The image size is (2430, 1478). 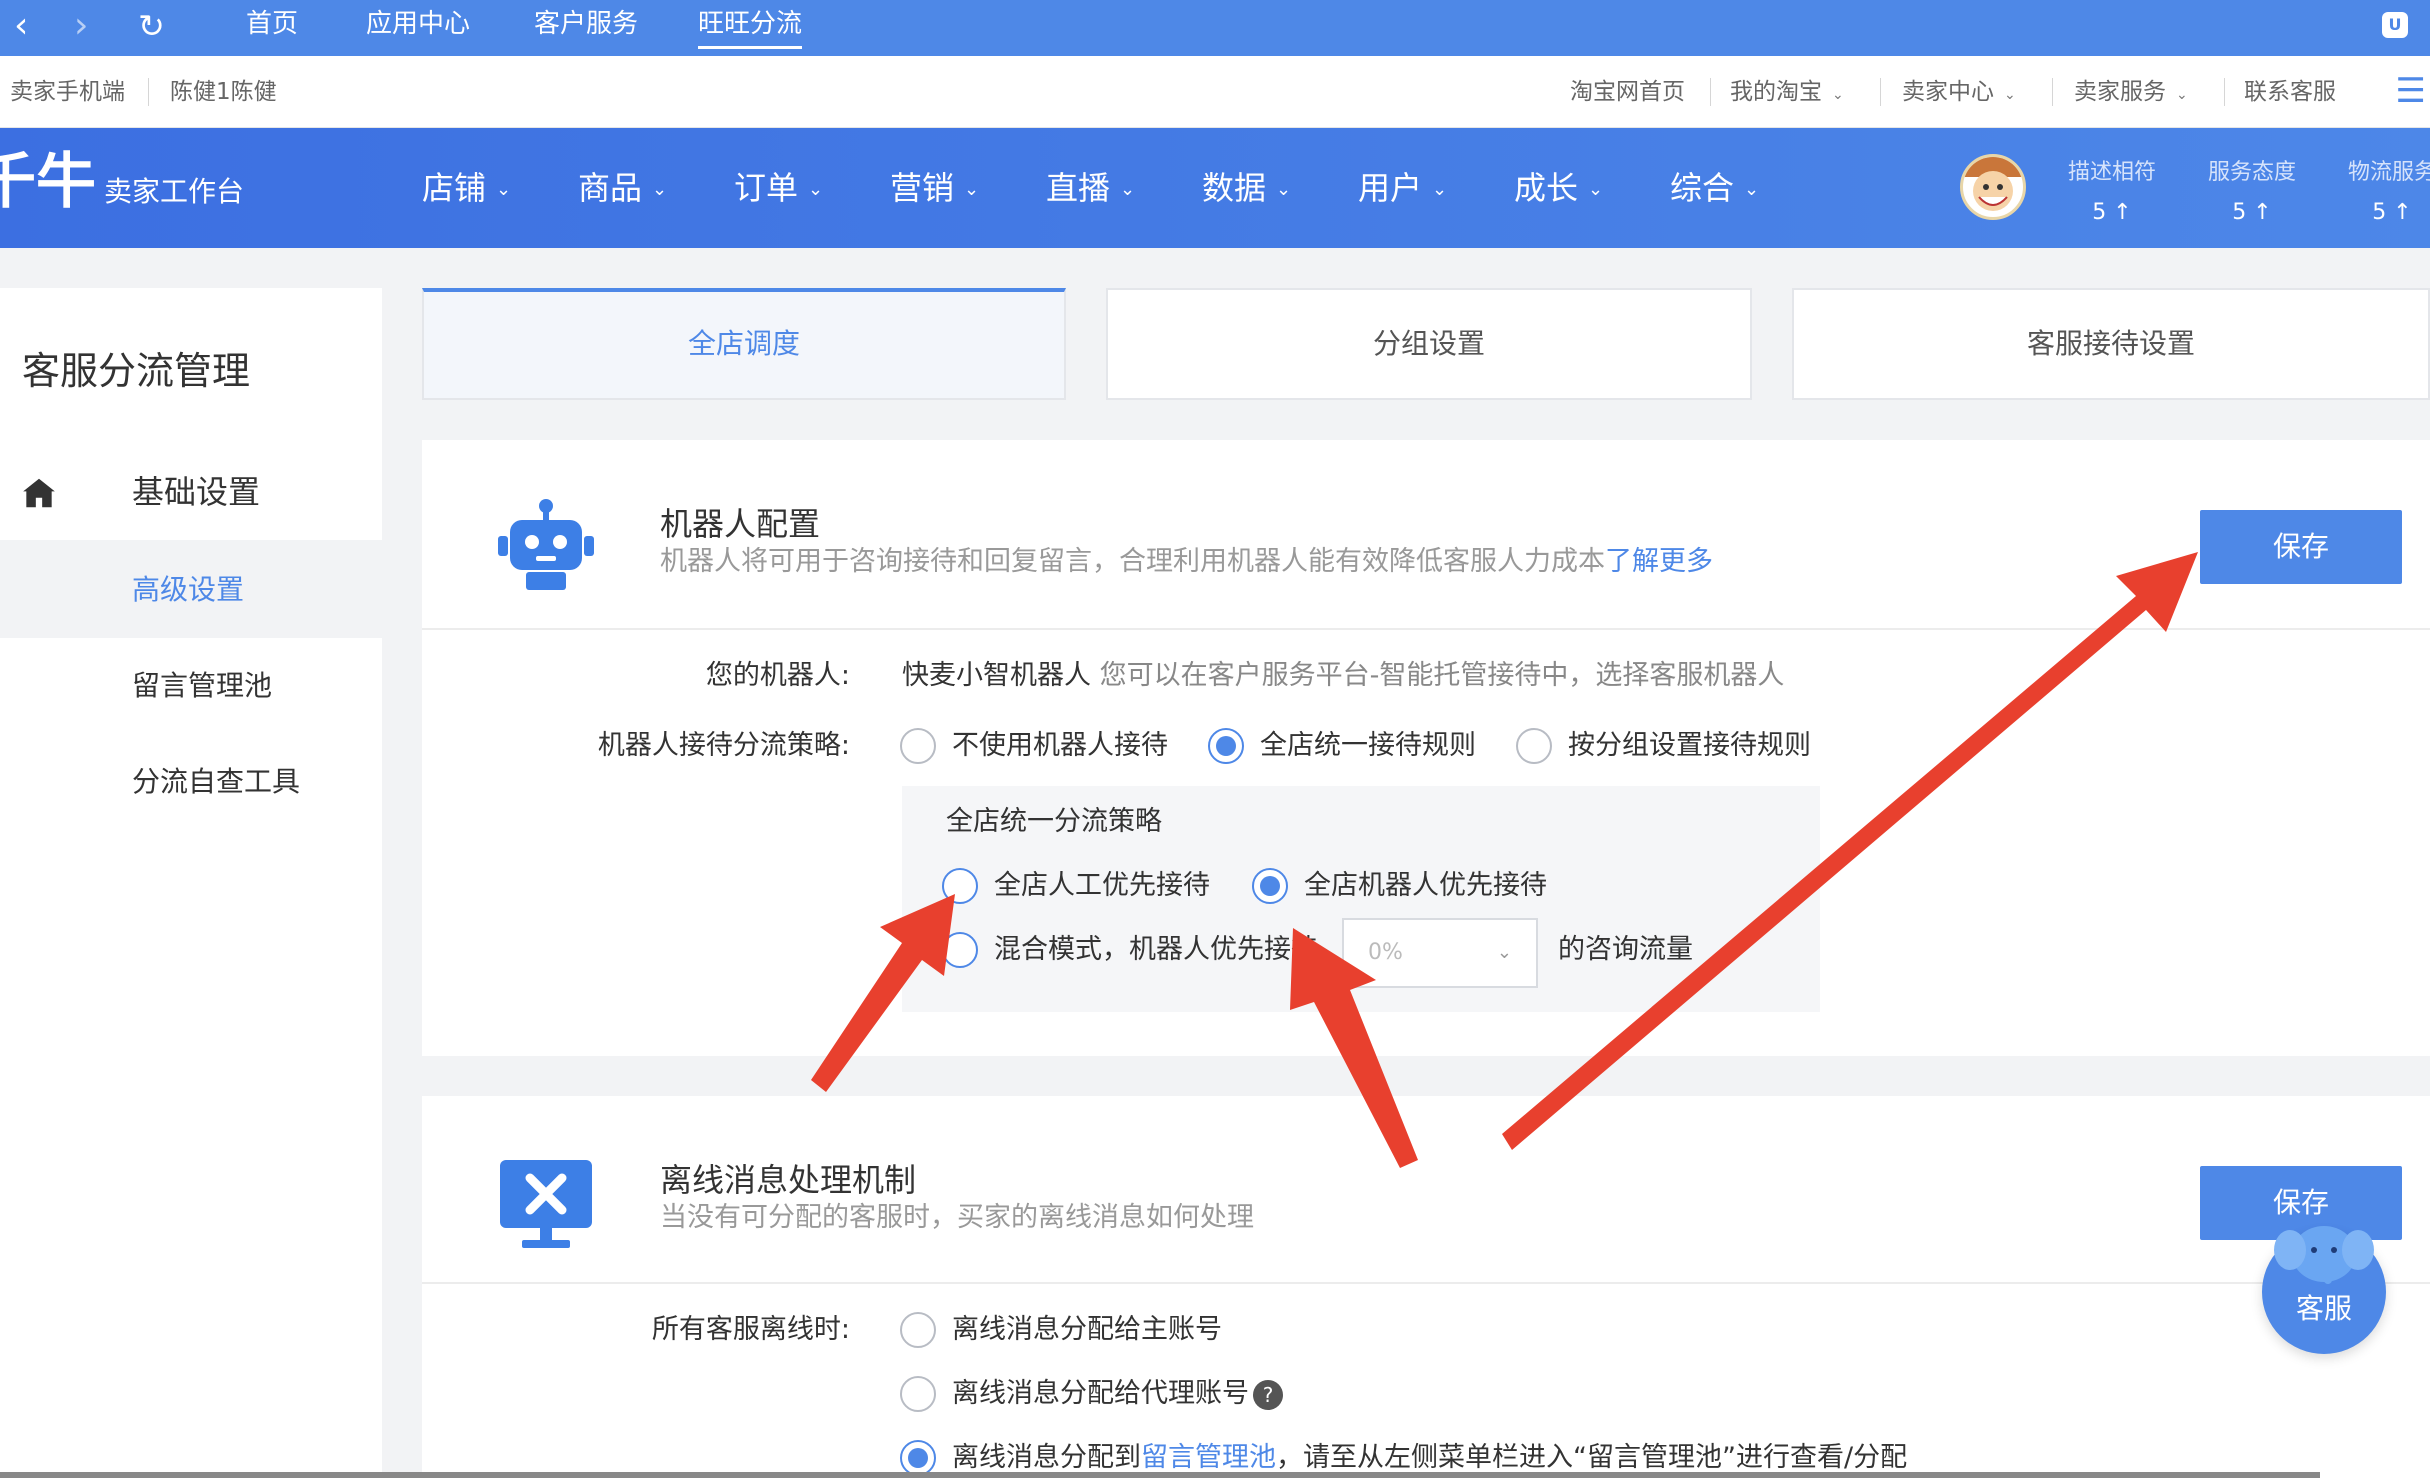 What do you see at coordinates (136, 371) in the screenshot?
I see `sidebar-title: 客服分流管理` at bounding box center [136, 371].